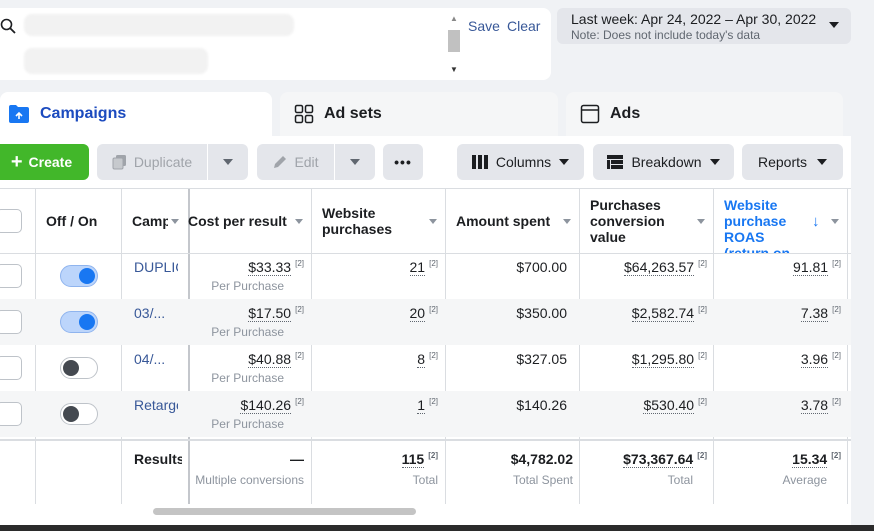  I want to click on edit-button: Edit, so click(295, 162).